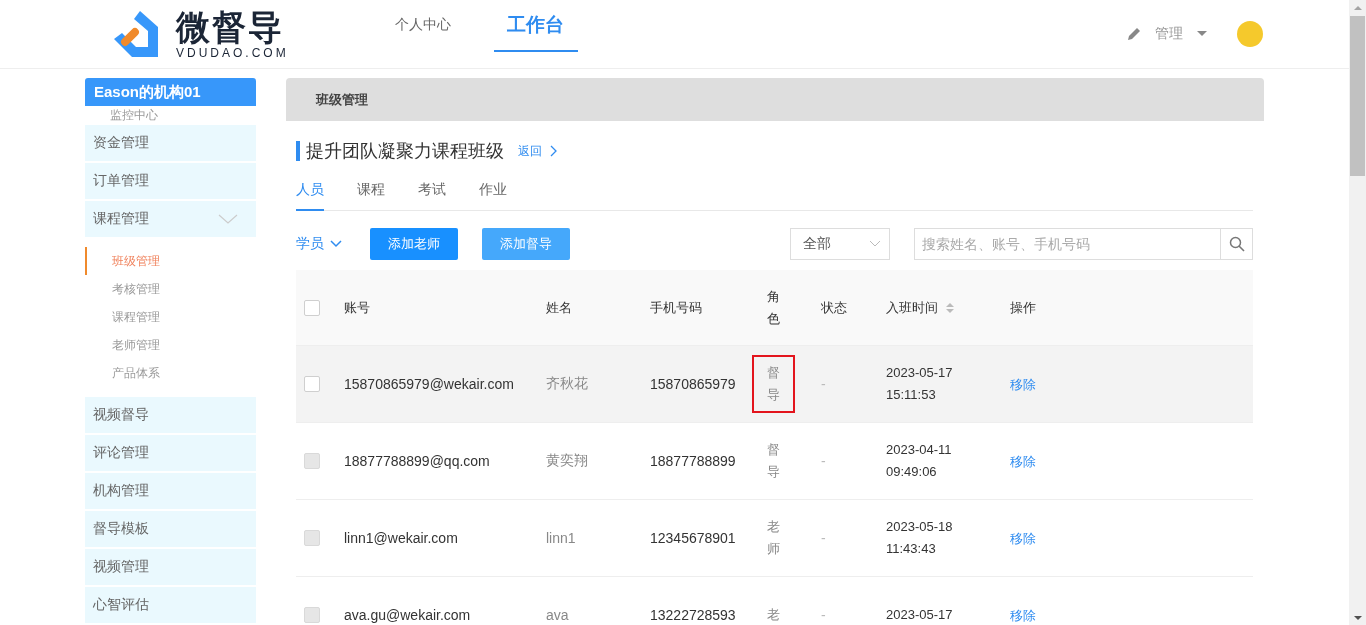 Image resolution: width=1366 pixels, height=625 pixels. I want to click on sidebar-item: 订单管理, so click(170, 181).